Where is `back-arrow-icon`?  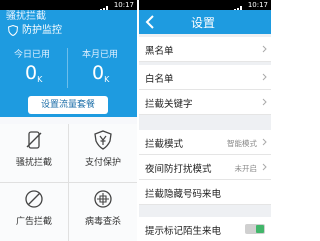 back-arrow-icon is located at coordinates (150, 22).